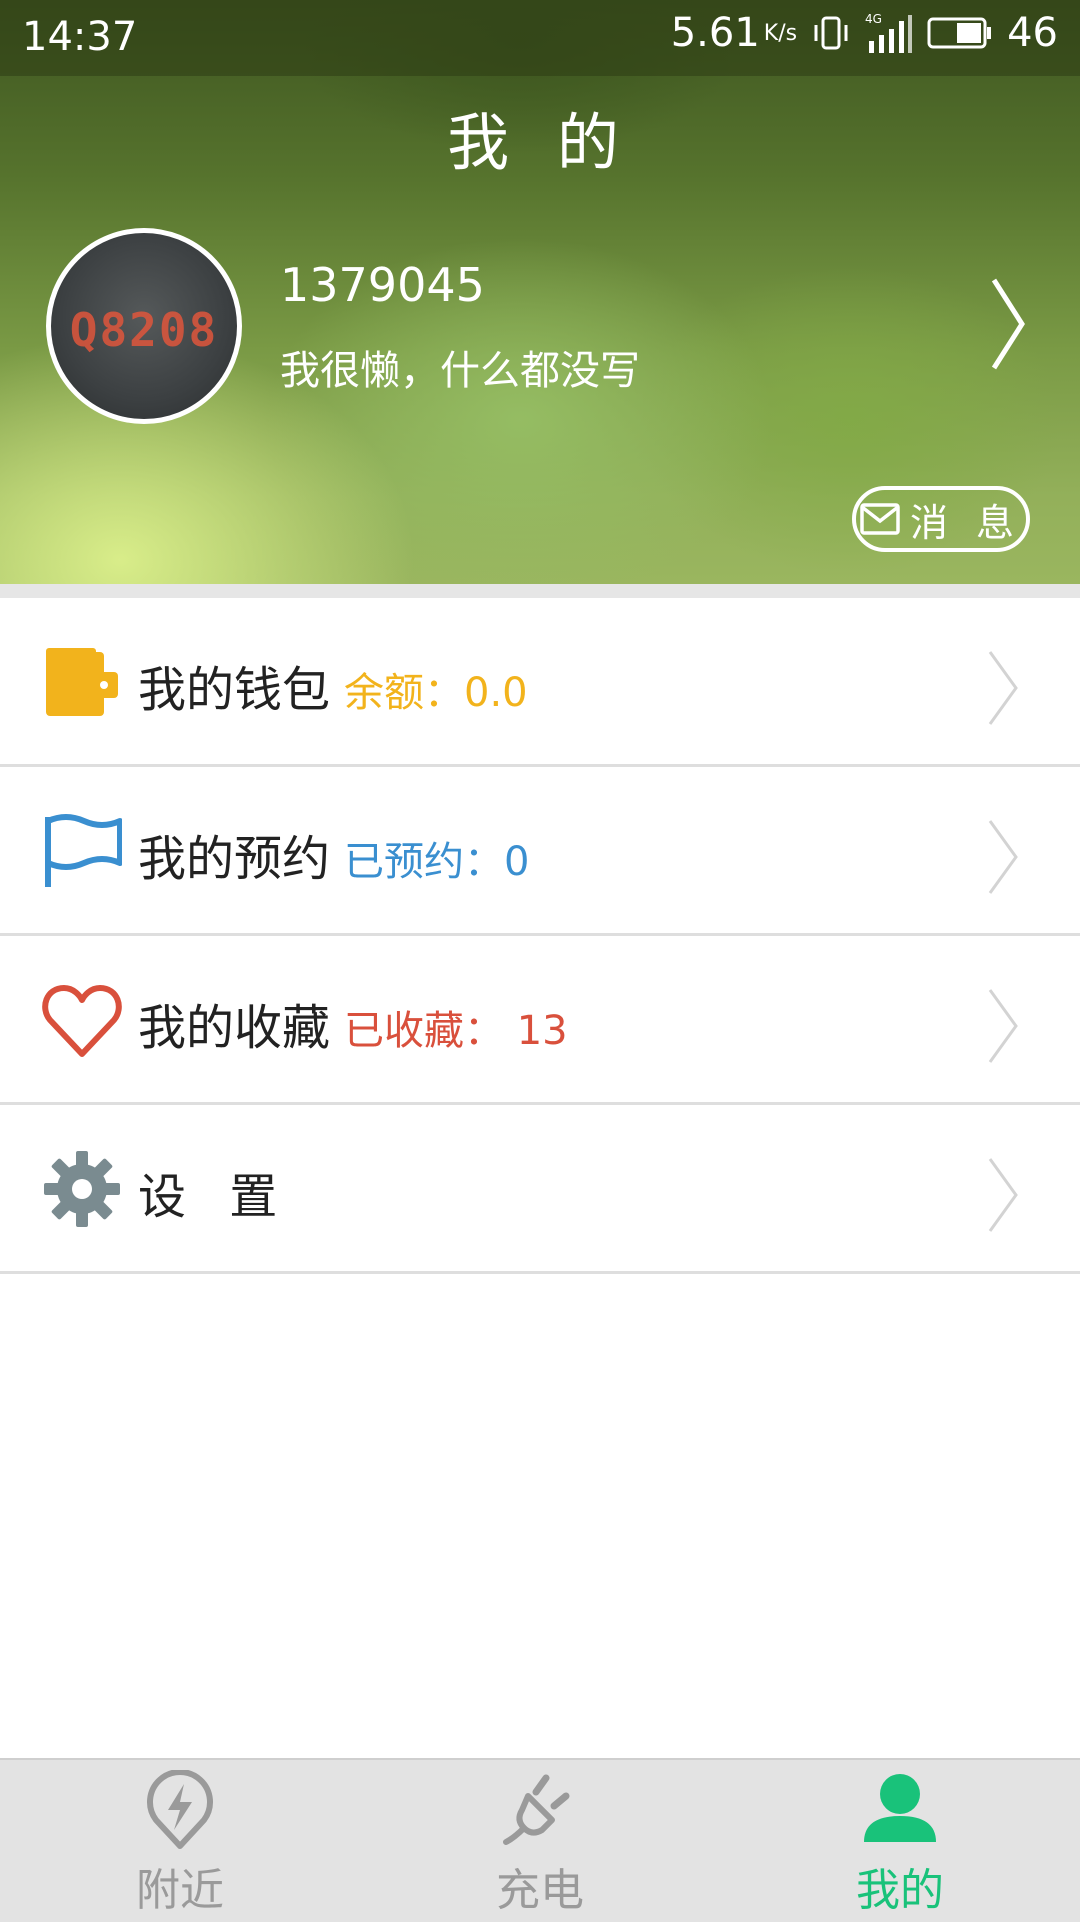 The width and height of the screenshot is (1080, 1922). I want to click on menu-item-label: 我的钱包, so click(234, 690).